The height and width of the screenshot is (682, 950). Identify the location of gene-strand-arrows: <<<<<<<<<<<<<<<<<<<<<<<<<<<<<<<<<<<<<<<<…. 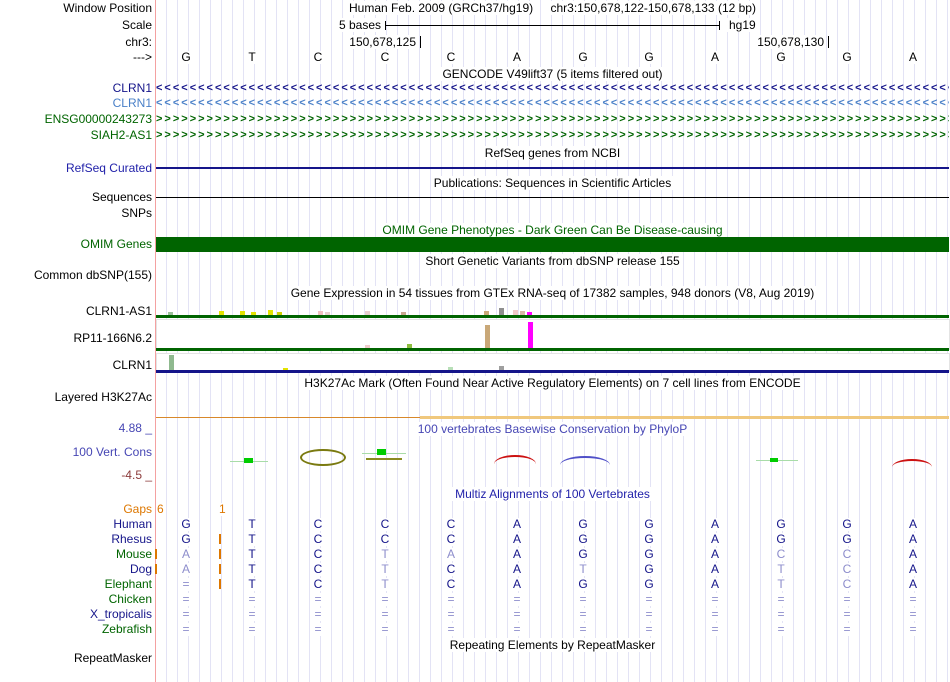
(552, 103).